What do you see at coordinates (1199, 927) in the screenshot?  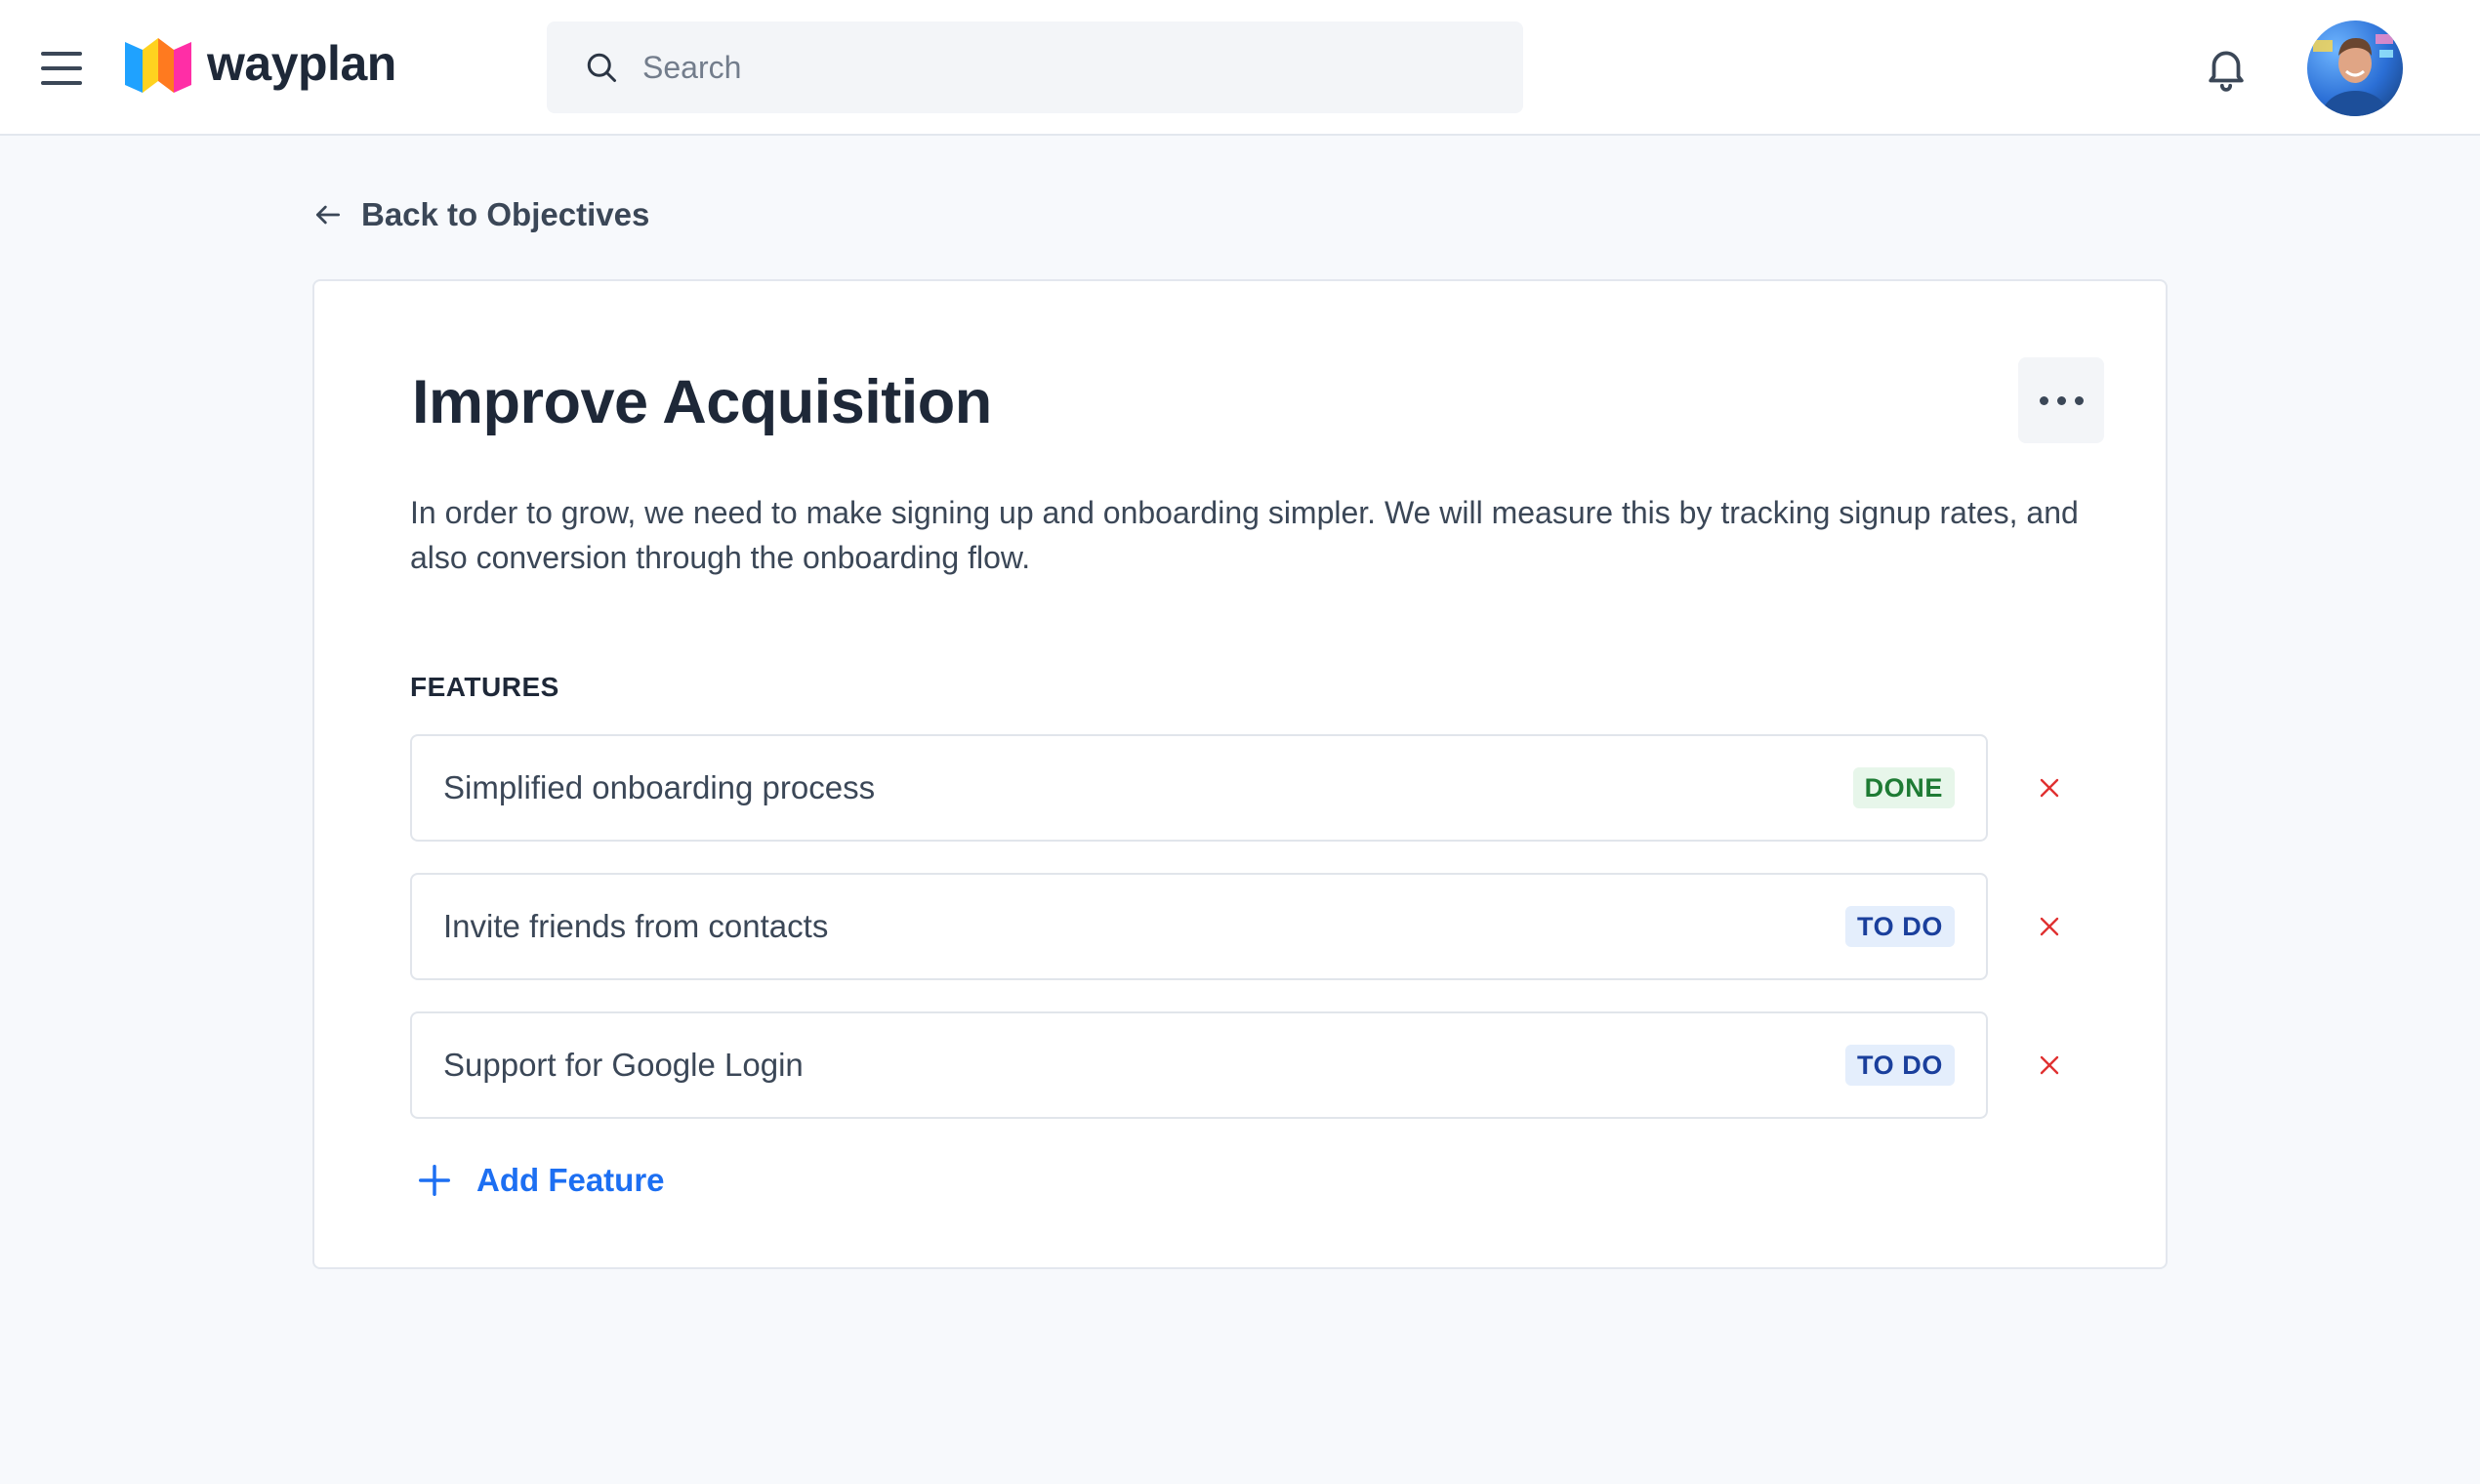 I see `feature-item: Invite friends from contacts TO DO` at bounding box center [1199, 927].